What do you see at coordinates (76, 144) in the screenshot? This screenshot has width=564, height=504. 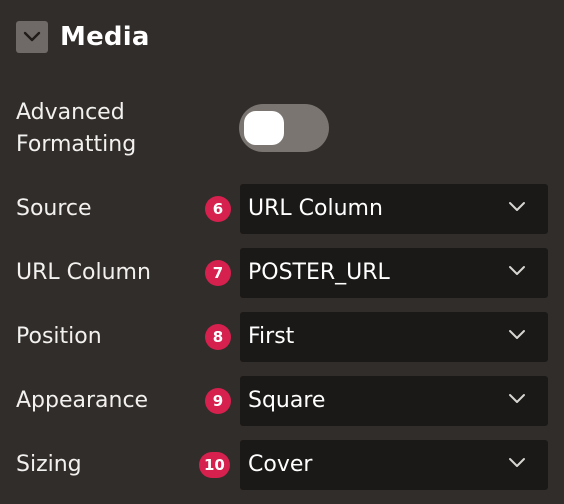 I see `advanced-formatting-label-line2: Formatting` at bounding box center [76, 144].